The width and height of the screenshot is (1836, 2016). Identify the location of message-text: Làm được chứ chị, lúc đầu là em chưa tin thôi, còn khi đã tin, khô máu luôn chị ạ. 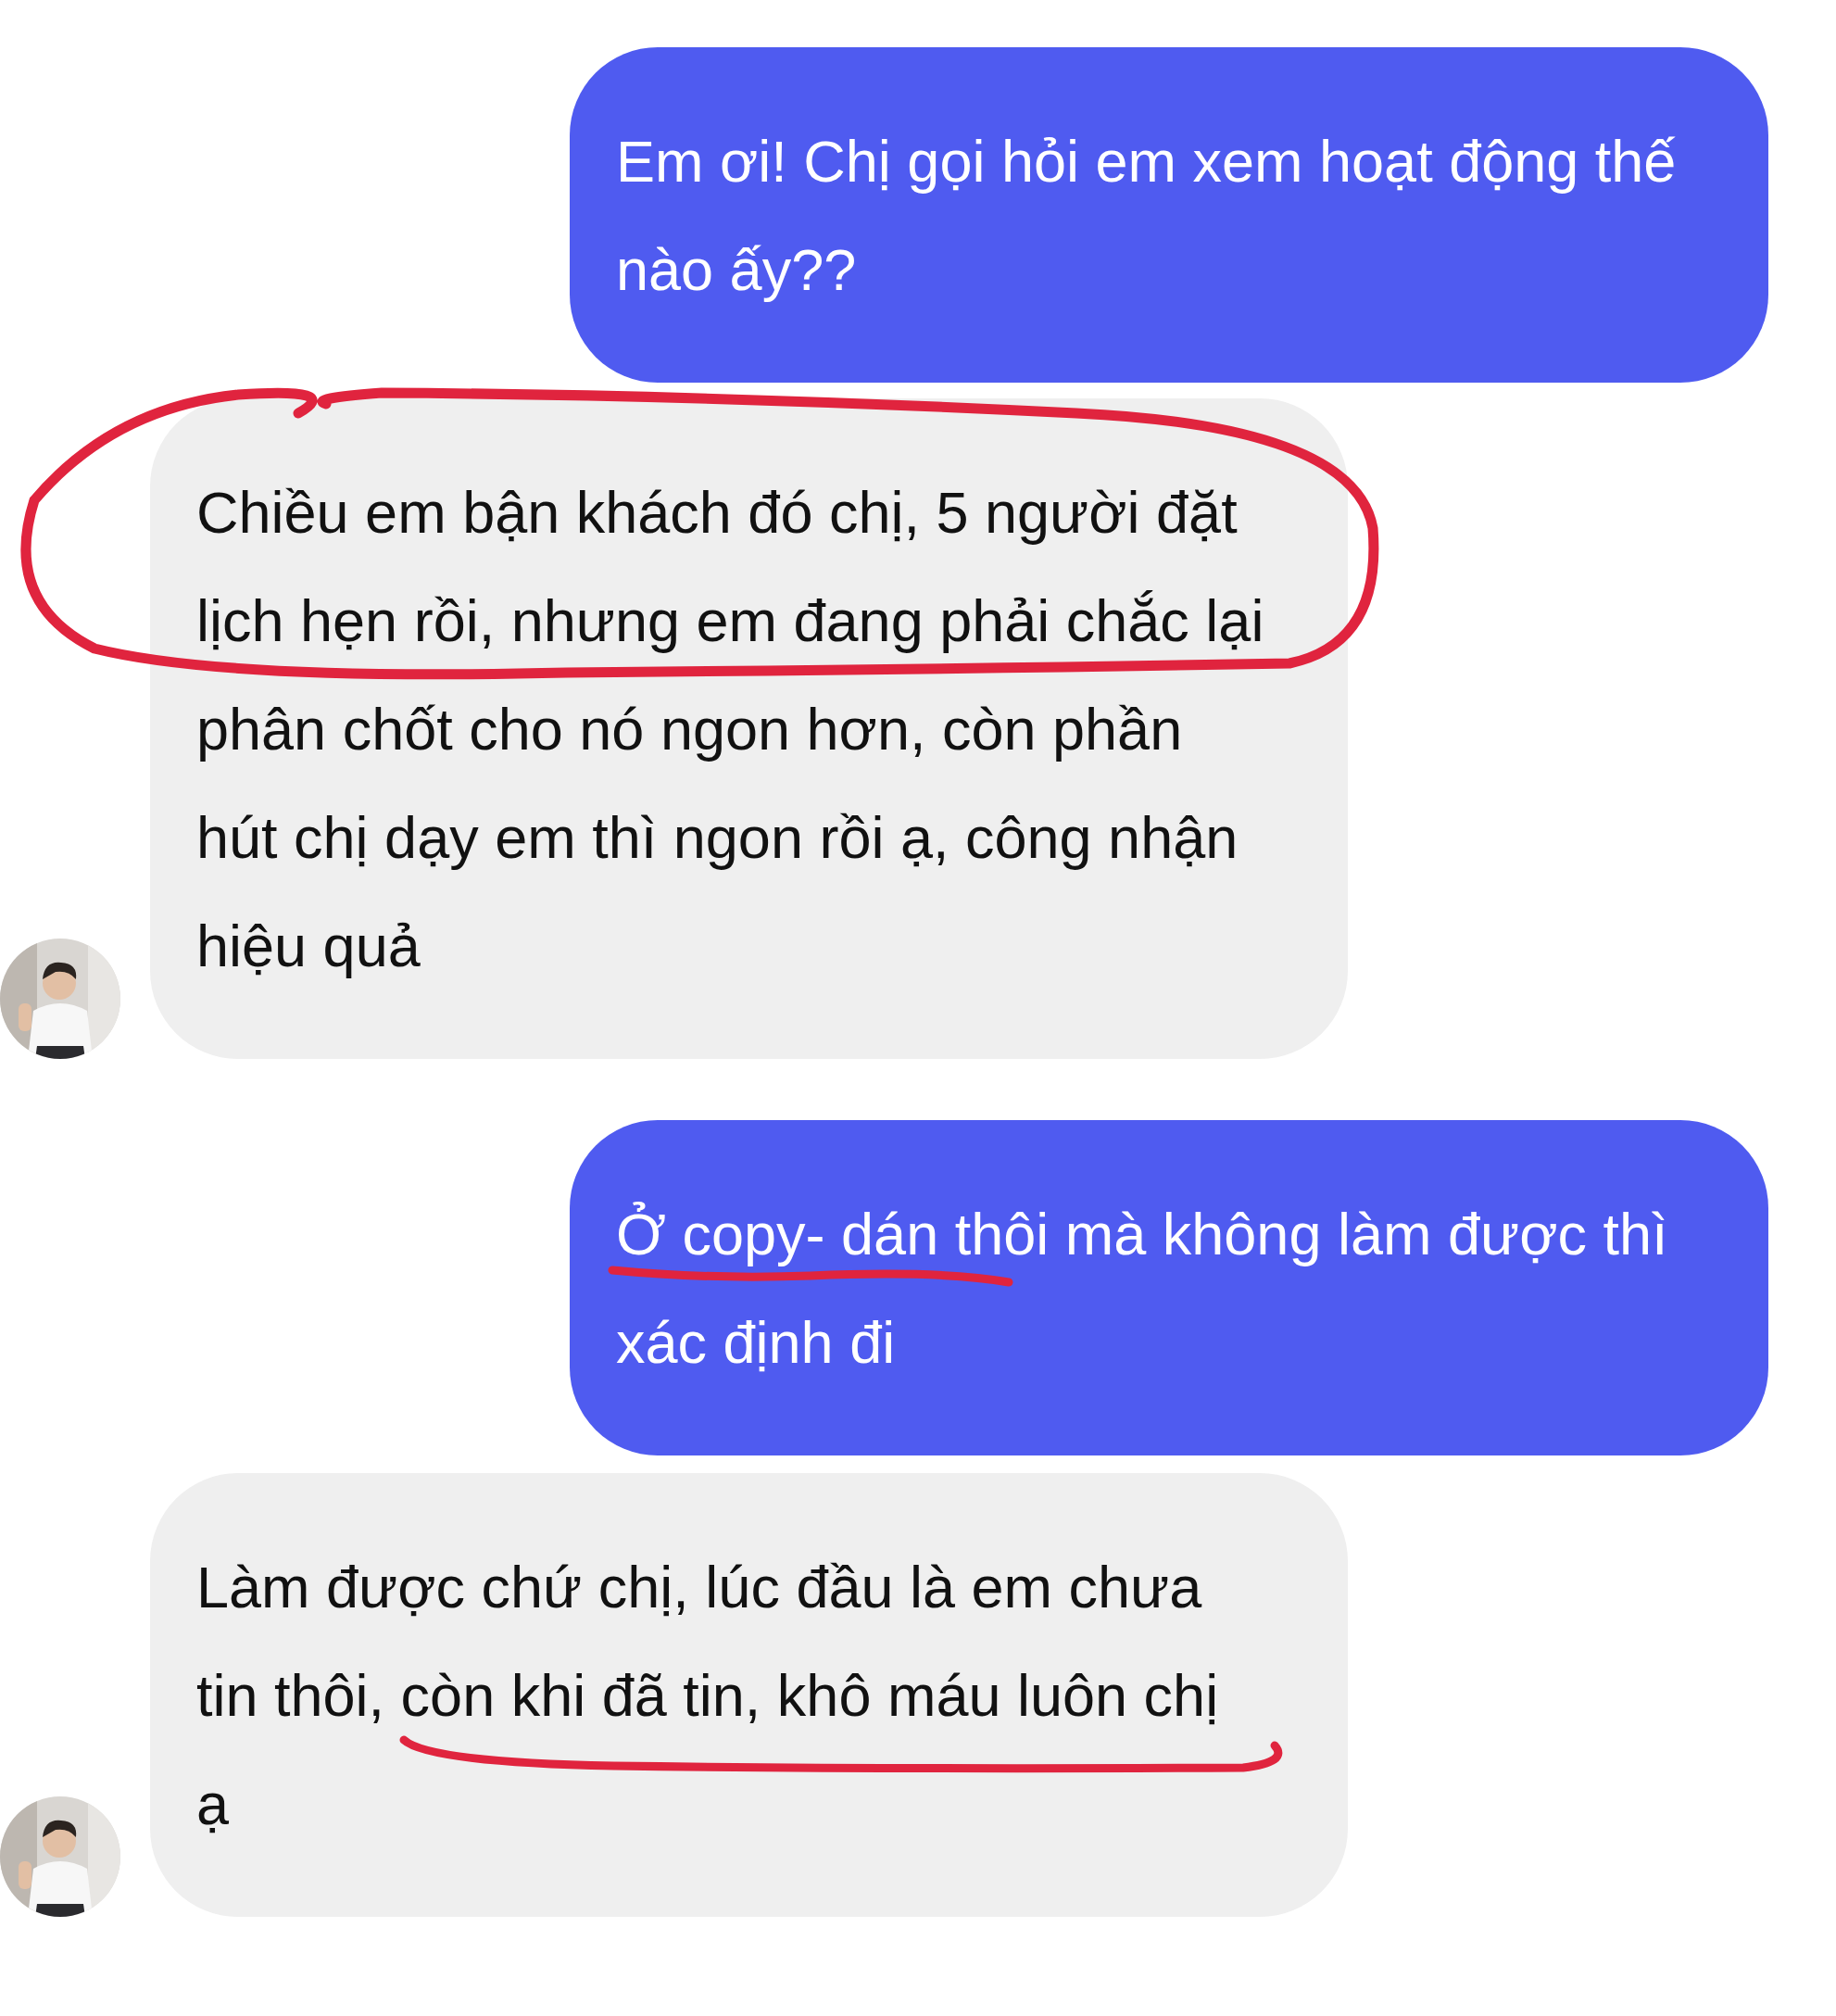
(707, 1695).